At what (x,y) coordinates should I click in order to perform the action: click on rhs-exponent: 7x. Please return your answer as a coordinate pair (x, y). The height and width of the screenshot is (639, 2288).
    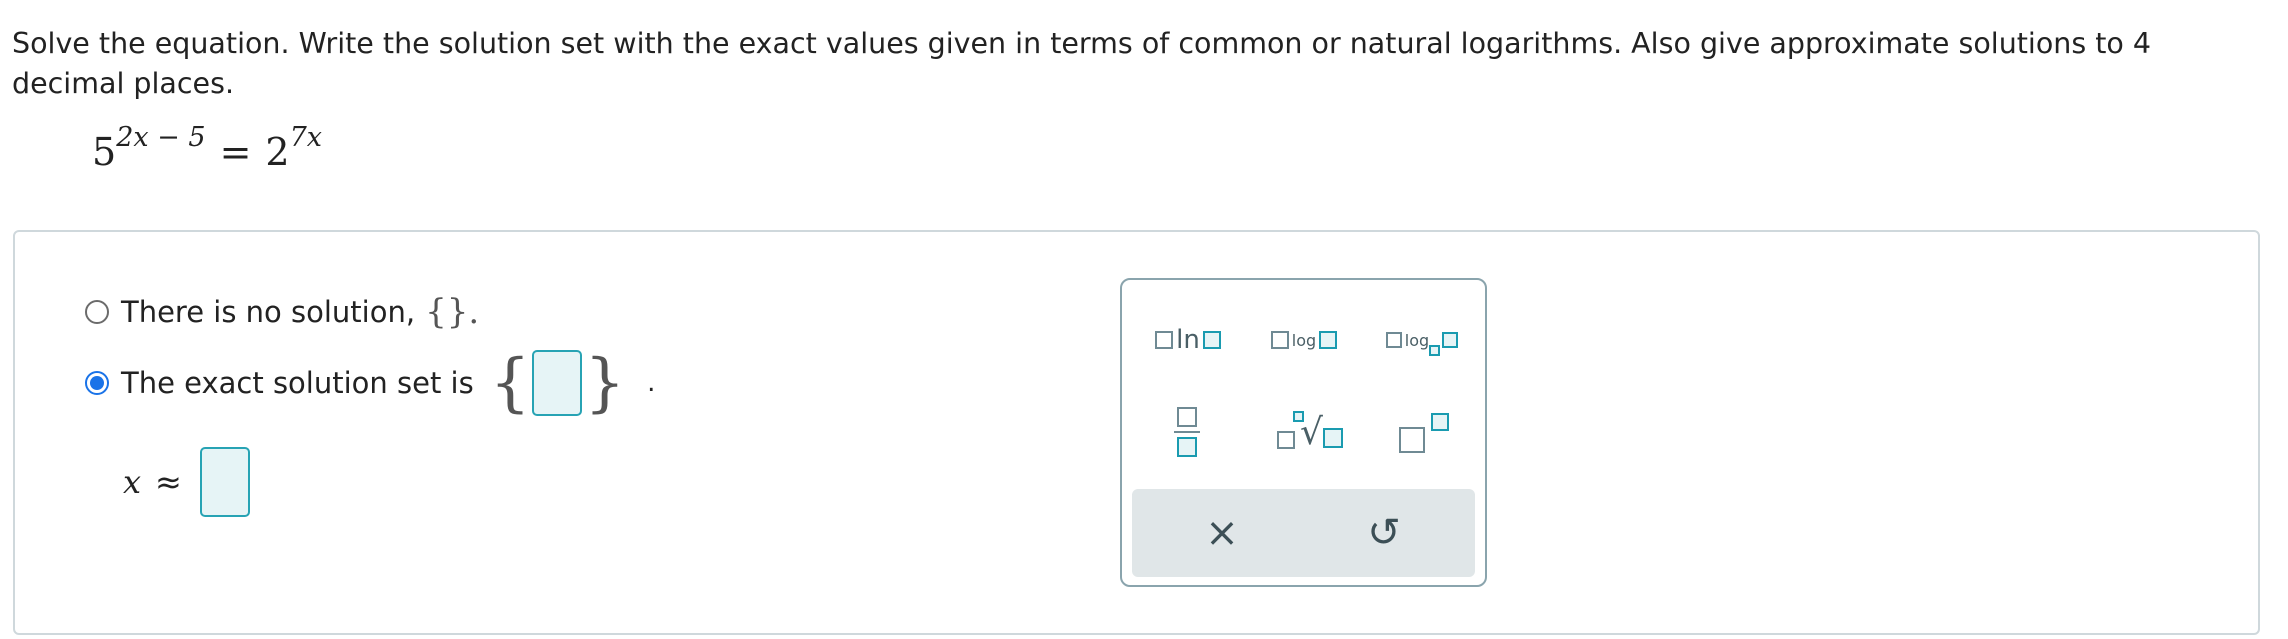
    Looking at the image, I should click on (305, 137).